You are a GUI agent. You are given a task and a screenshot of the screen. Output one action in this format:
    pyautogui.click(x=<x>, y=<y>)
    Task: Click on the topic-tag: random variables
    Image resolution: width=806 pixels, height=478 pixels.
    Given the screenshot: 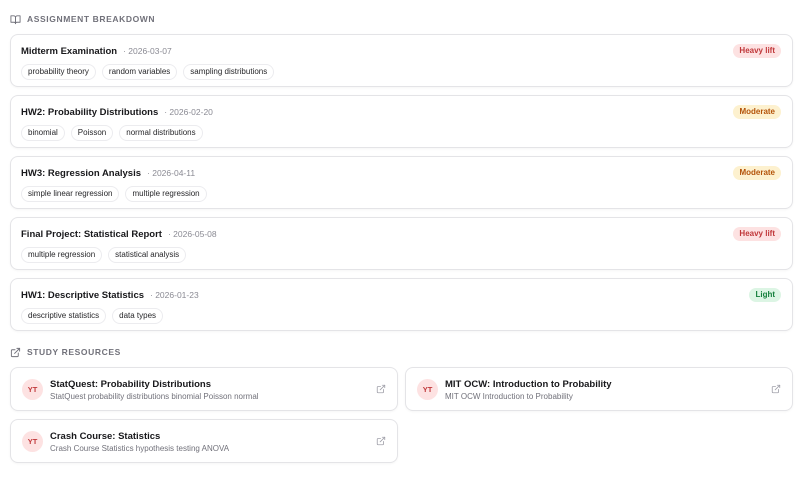 What is the action you would take?
    pyautogui.click(x=139, y=72)
    